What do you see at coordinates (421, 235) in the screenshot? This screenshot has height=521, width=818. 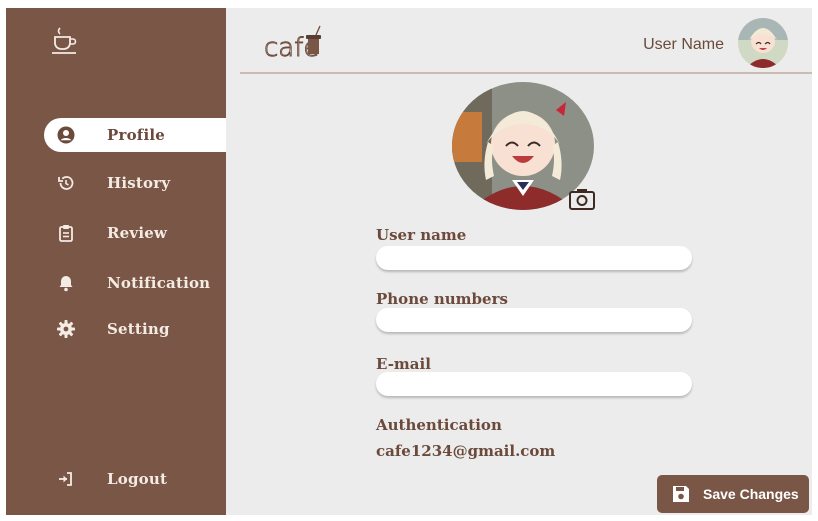 I see `username-label: User name` at bounding box center [421, 235].